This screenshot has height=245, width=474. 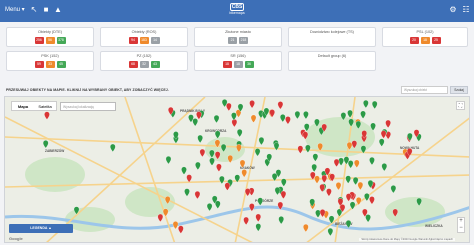 What do you see at coordinates (466, 10) in the screenshot?
I see `grid-icon: ☷` at bounding box center [466, 10].